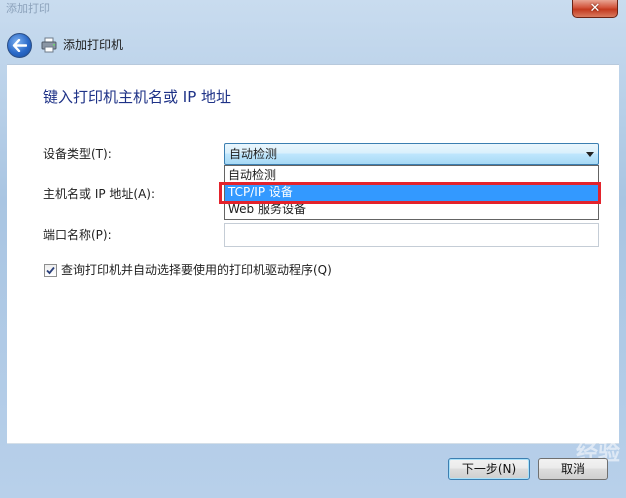 This screenshot has height=498, width=626. Describe the element at coordinates (99, 194) in the screenshot. I see `hostname-label: 主机名或 IP 地址(A):` at that location.